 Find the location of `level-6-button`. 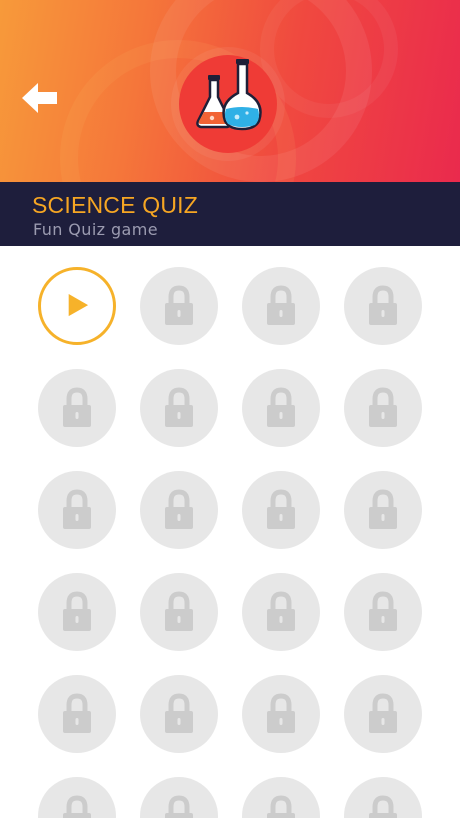

level-6-button is located at coordinates (179, 408).